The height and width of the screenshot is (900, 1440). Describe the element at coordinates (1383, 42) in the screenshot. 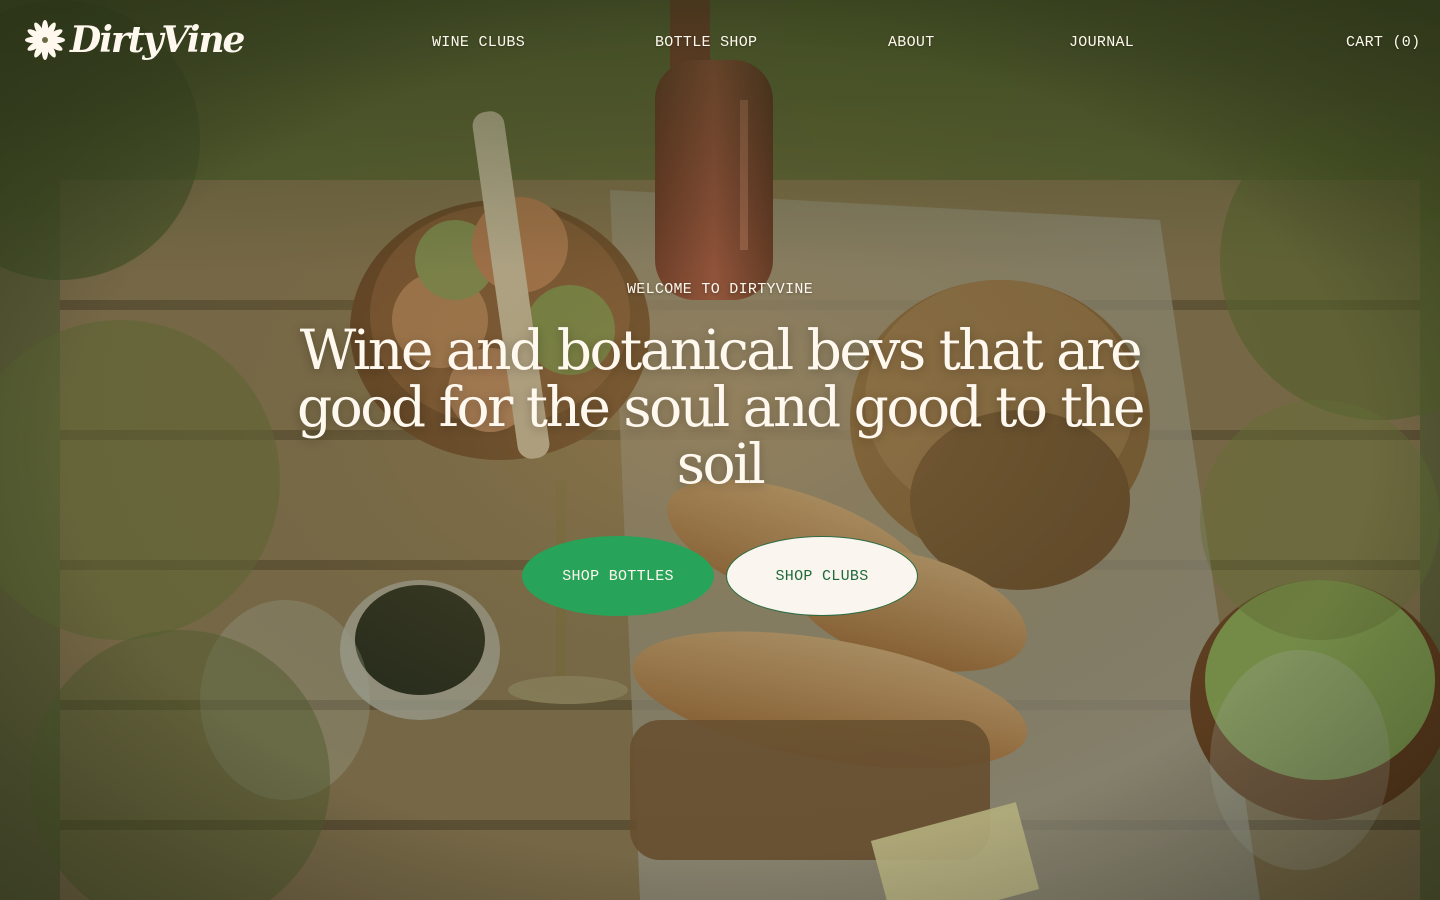

I see `cart-link: CART (0)` at that location.